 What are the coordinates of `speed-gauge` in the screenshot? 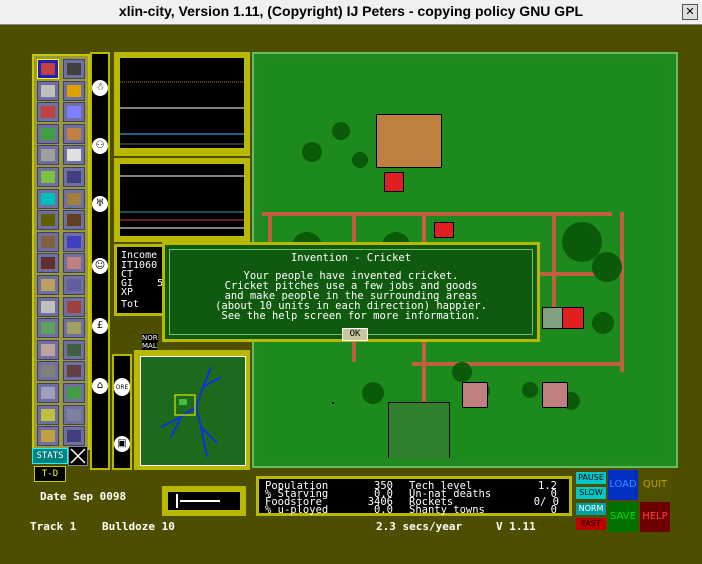 It's located at (204, 501).